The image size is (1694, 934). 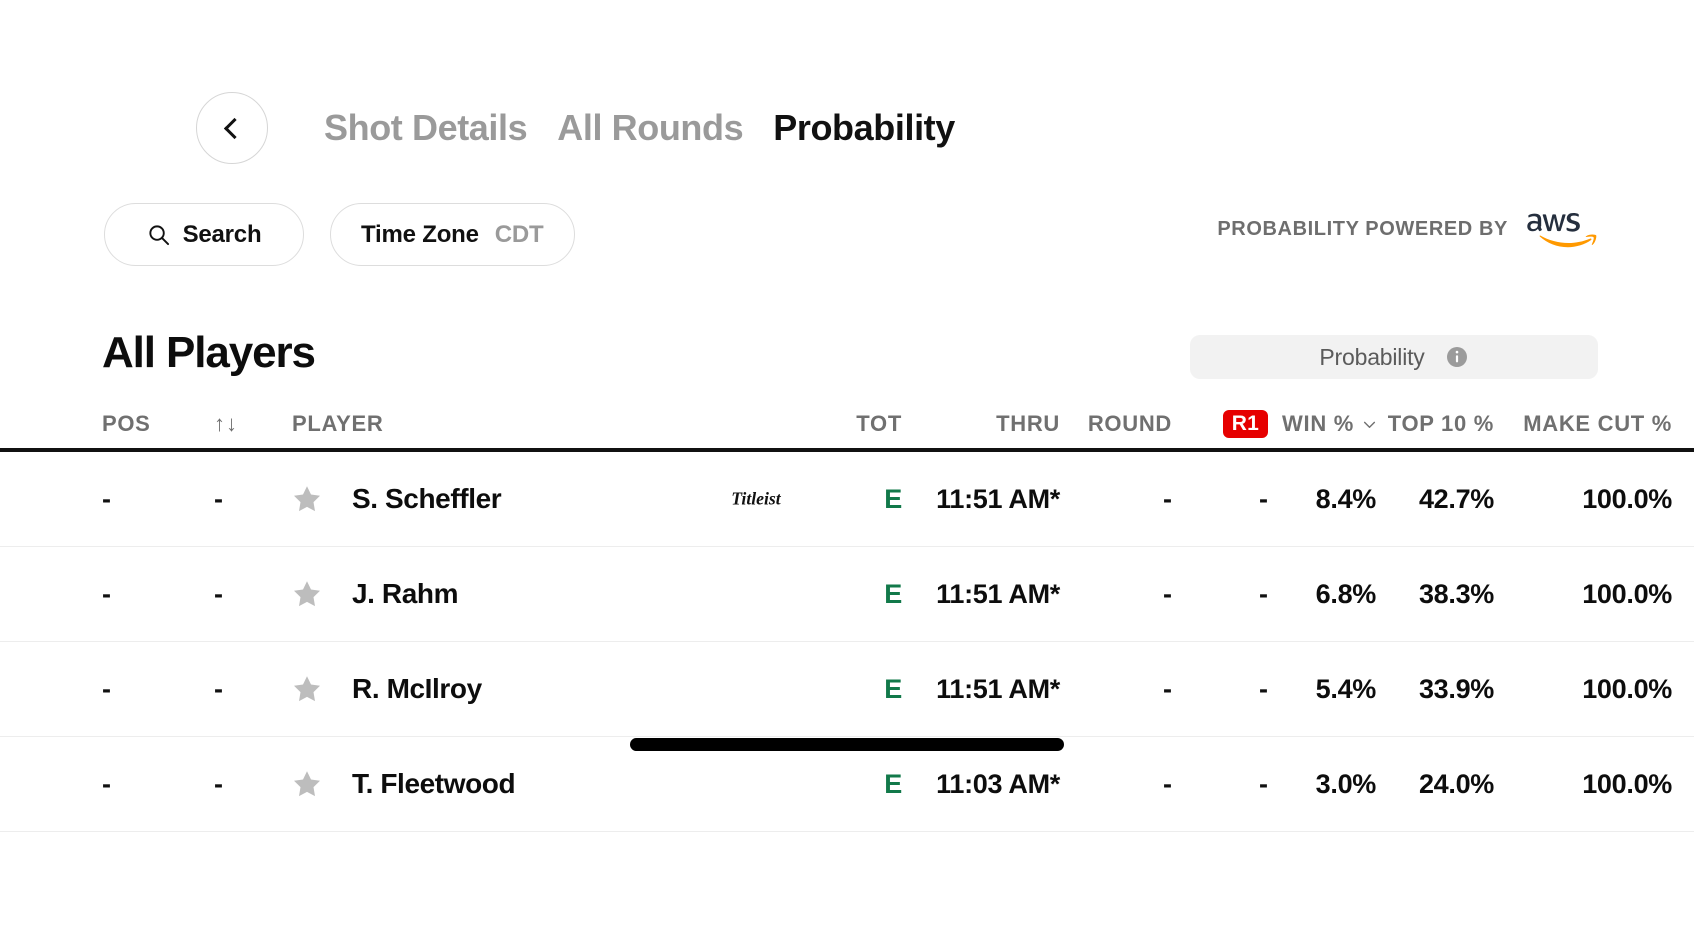 What do you see at coordinates (879, 424) in the screenshot?
I see `column-header-tot: TOT` at bounding box center [879, 424].